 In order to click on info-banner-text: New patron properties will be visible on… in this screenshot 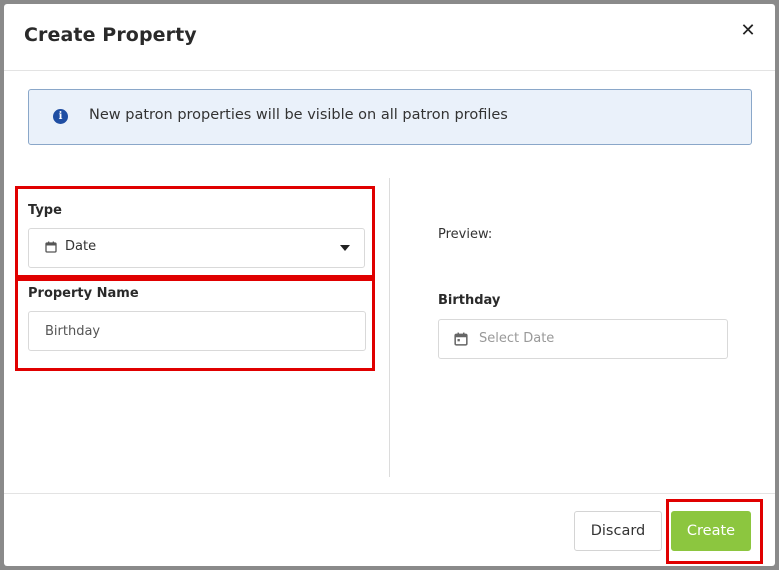, I will do `click(298, 115)`.